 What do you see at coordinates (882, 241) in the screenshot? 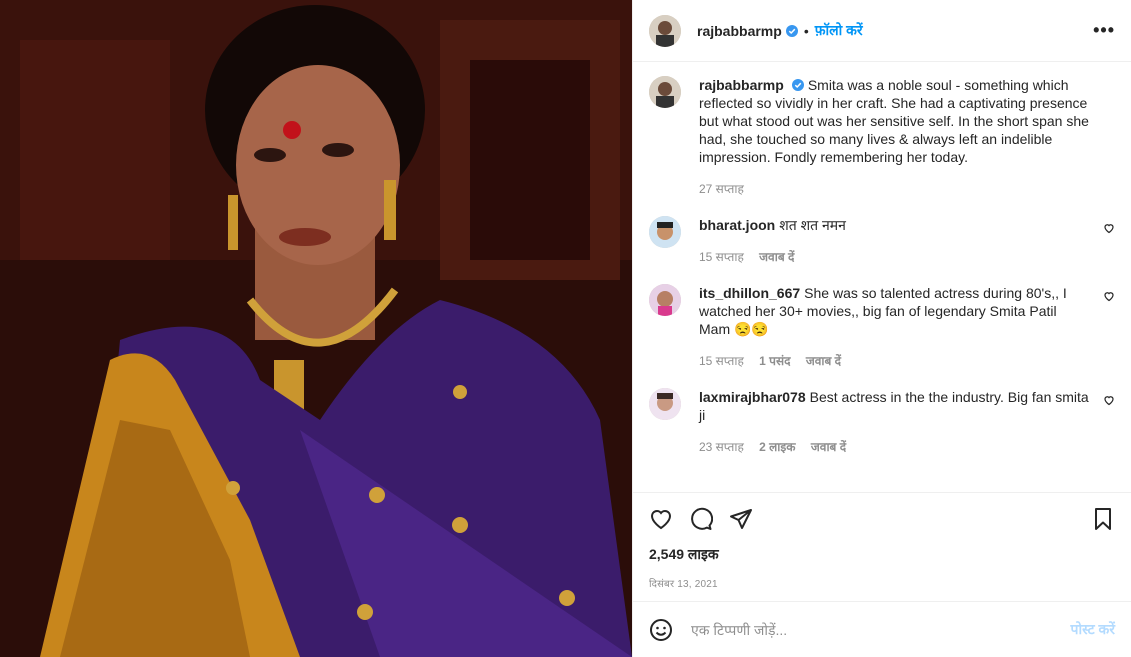
I see `comment-item: bharat.joon शत शत नमन 15 सप्ताह जवाब दें` at bounding box center [882, 241].